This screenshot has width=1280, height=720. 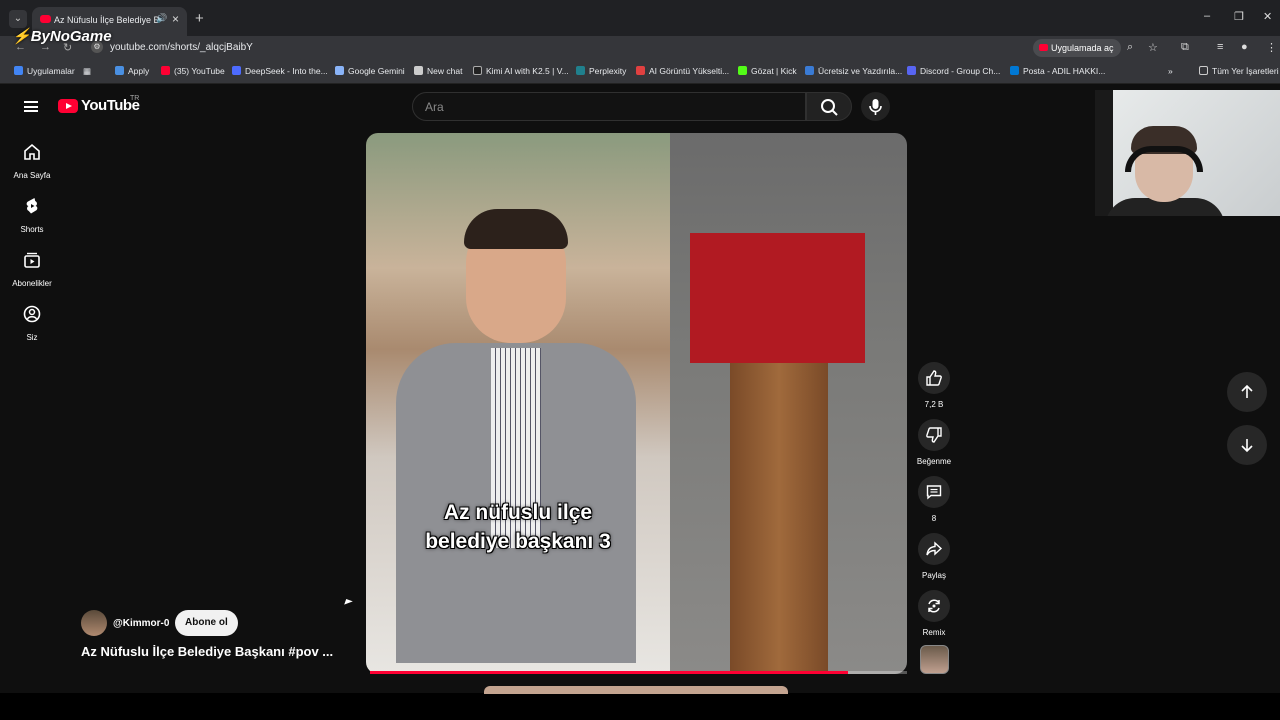 What do you see at coordinates (518, 527) in the screenshot?
I see `video-caption: Az nüfuslu ilçe belediye başkanı 3` at bounding box center [518, 527].